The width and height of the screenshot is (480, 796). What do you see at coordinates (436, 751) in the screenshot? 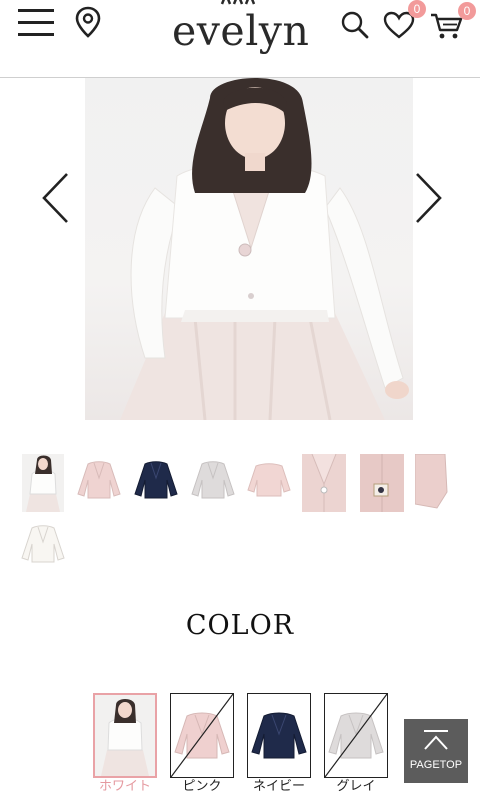
I see `pagetop-button: PAGETOP` at bounding box center [436, 751].